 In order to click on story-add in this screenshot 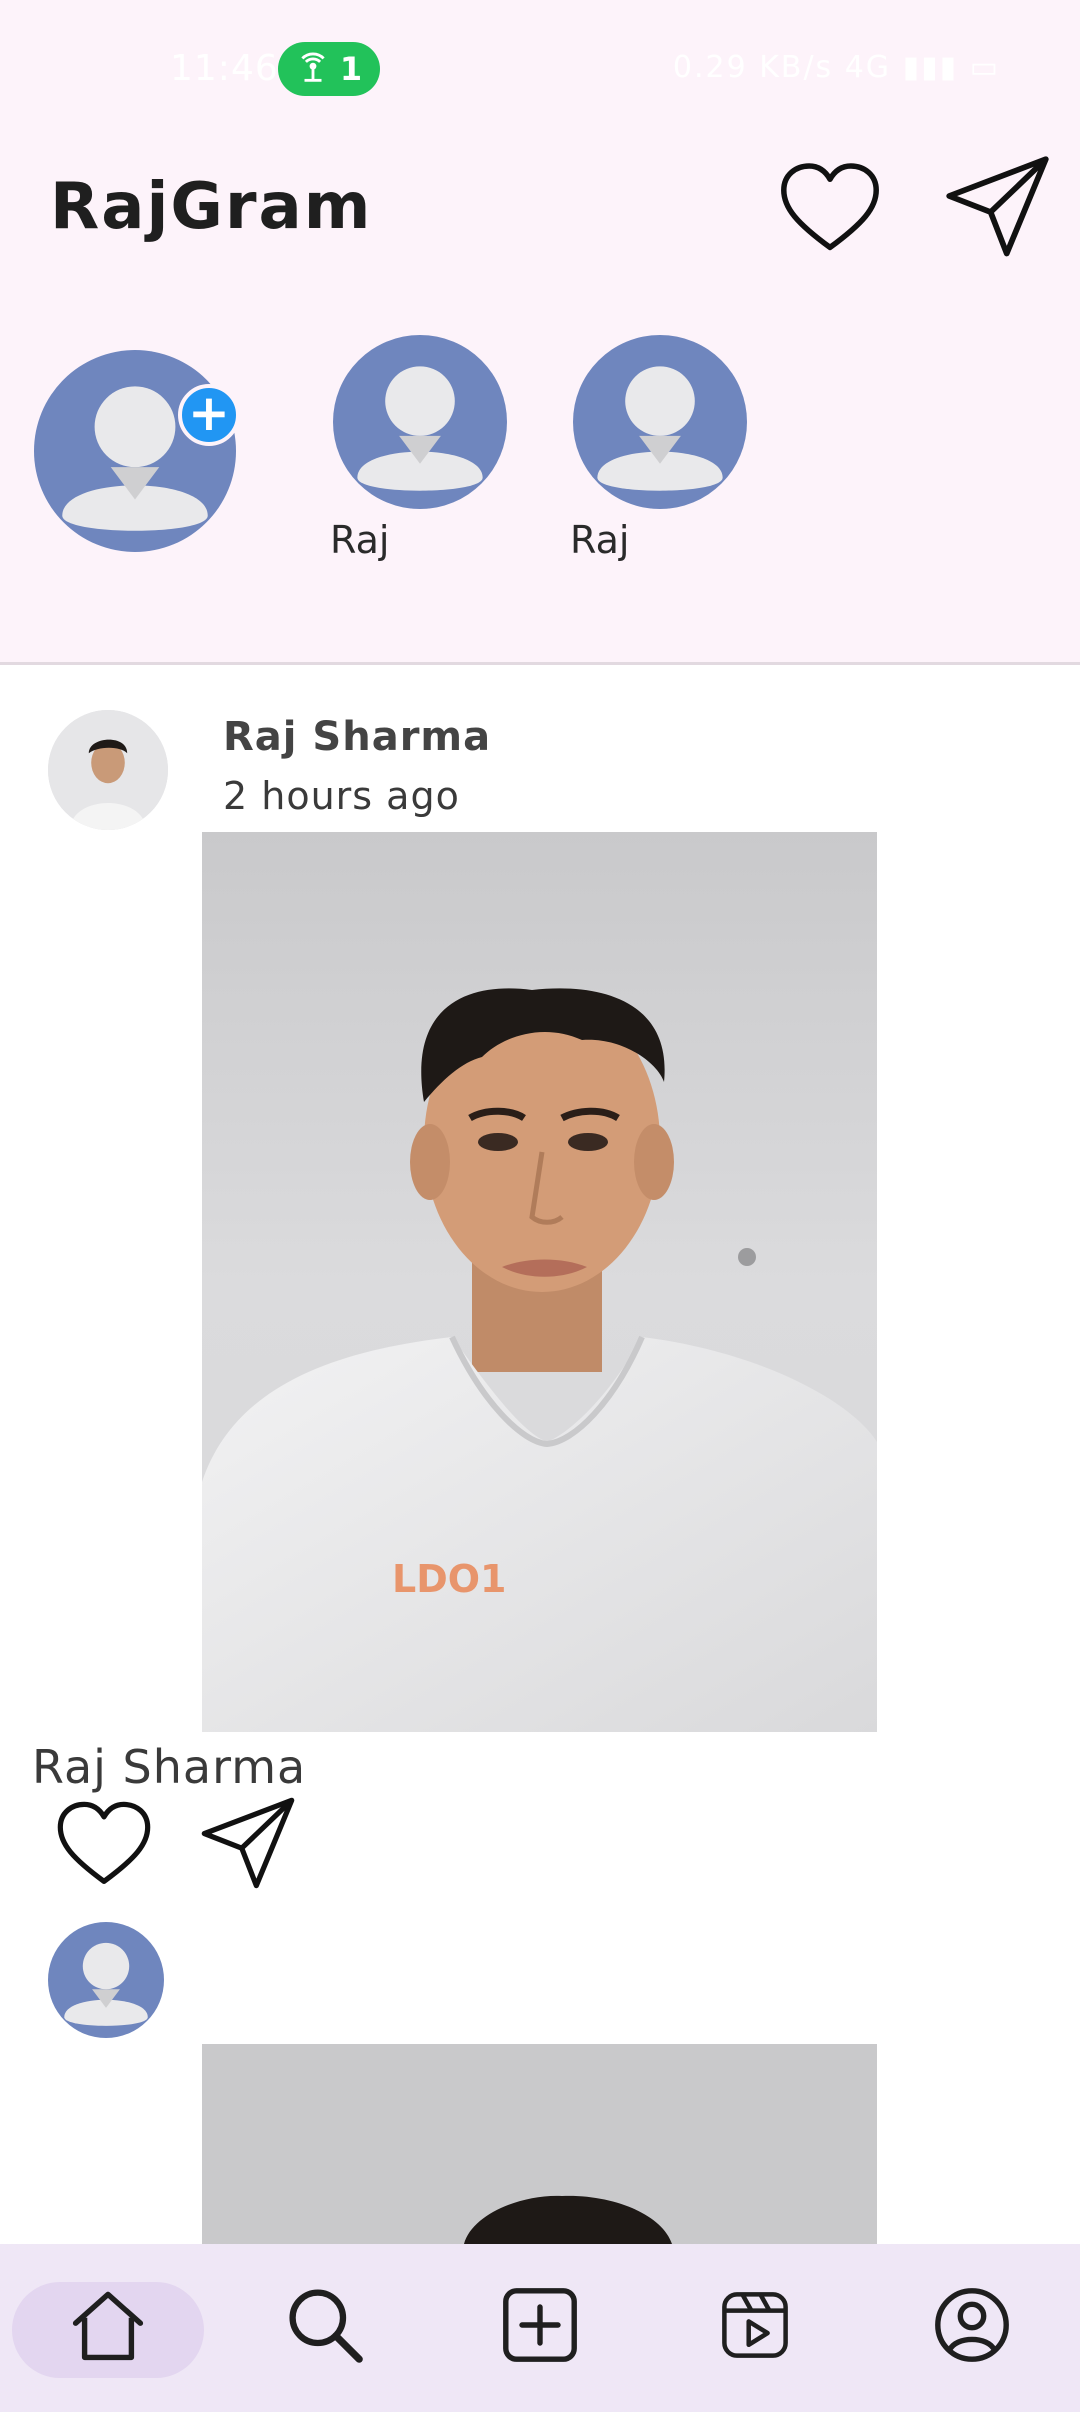, I will do `click(135, 451)`.